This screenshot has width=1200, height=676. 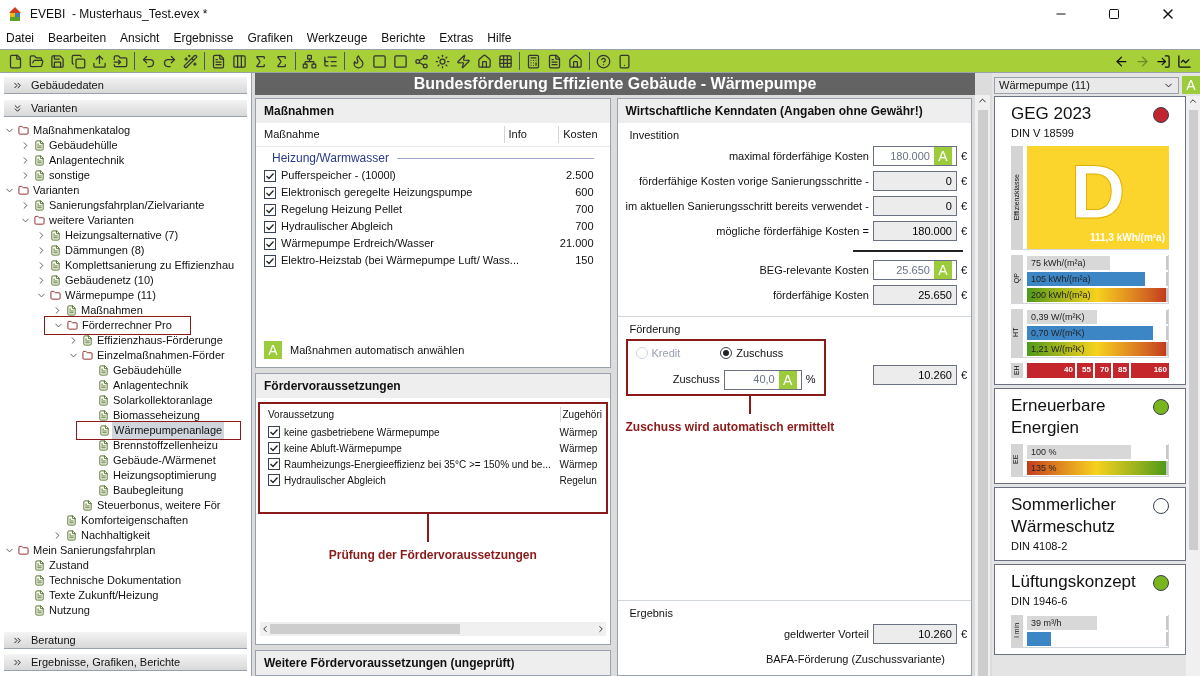 I want to click on lightning-icon, so click(x=463, y=61).